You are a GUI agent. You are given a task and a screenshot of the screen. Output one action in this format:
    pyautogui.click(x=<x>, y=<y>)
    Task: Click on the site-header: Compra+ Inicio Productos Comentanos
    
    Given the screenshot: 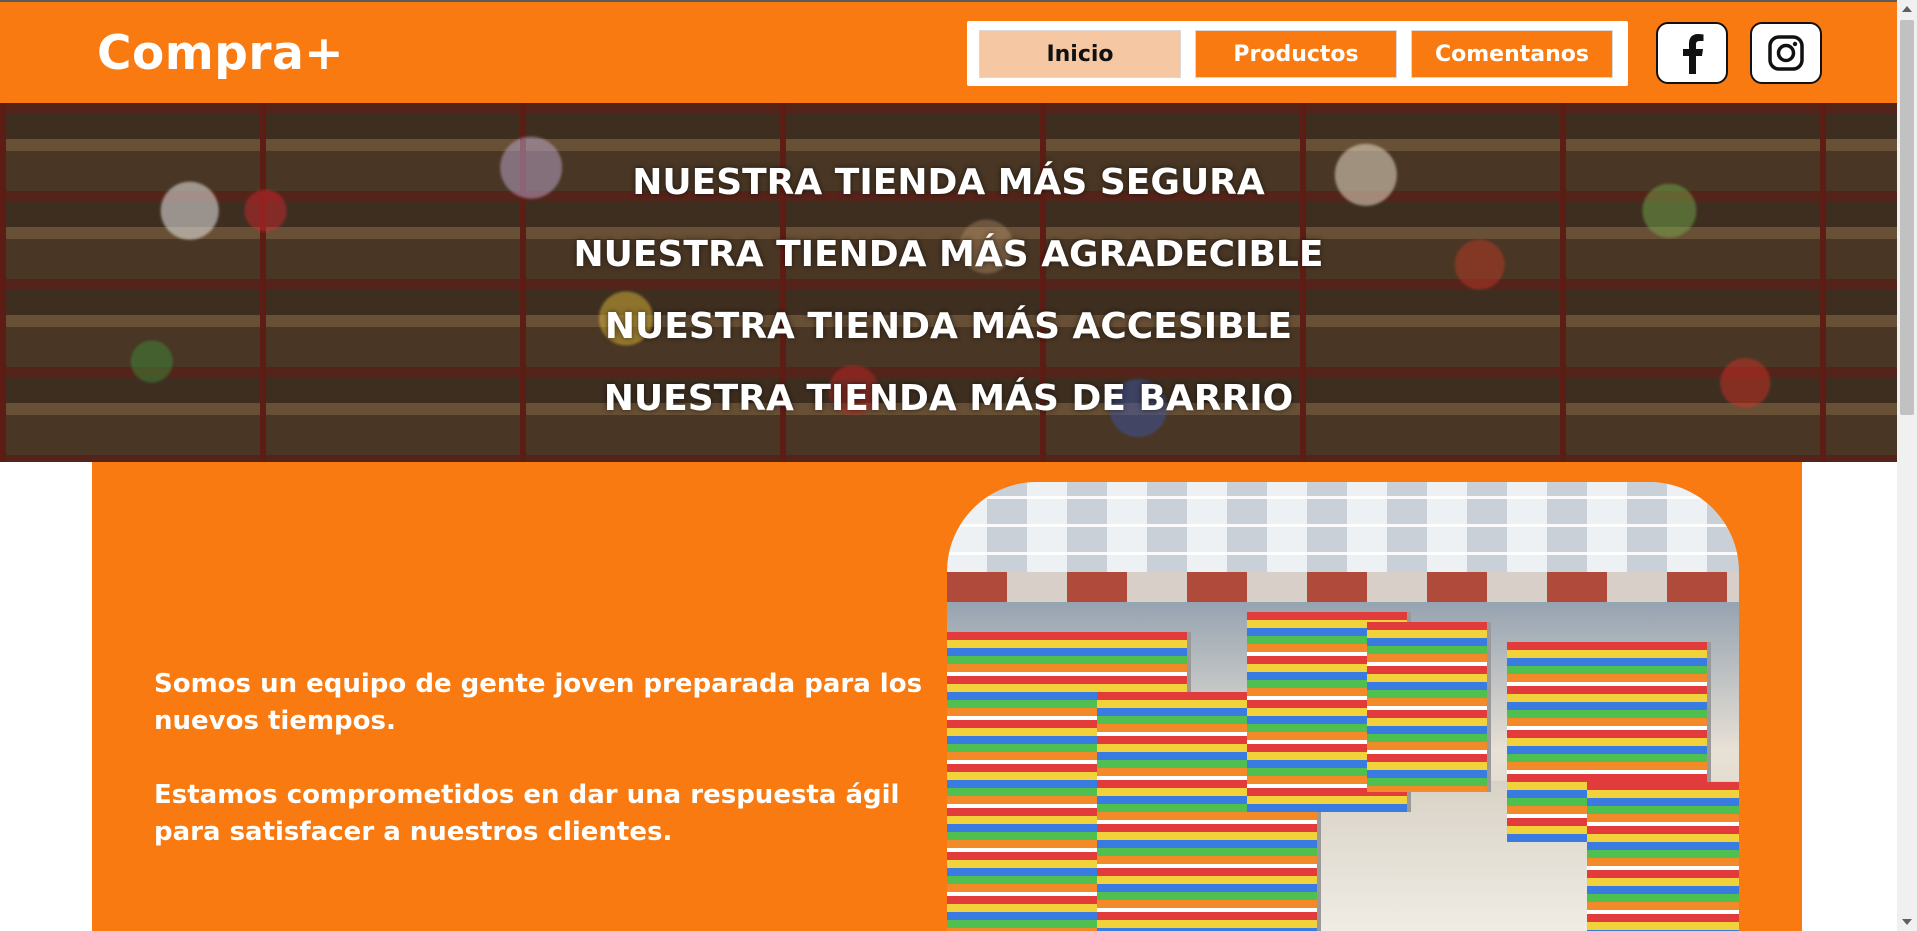 What is the action you would take?
    pyautogui.click(x=948, y=52)
    